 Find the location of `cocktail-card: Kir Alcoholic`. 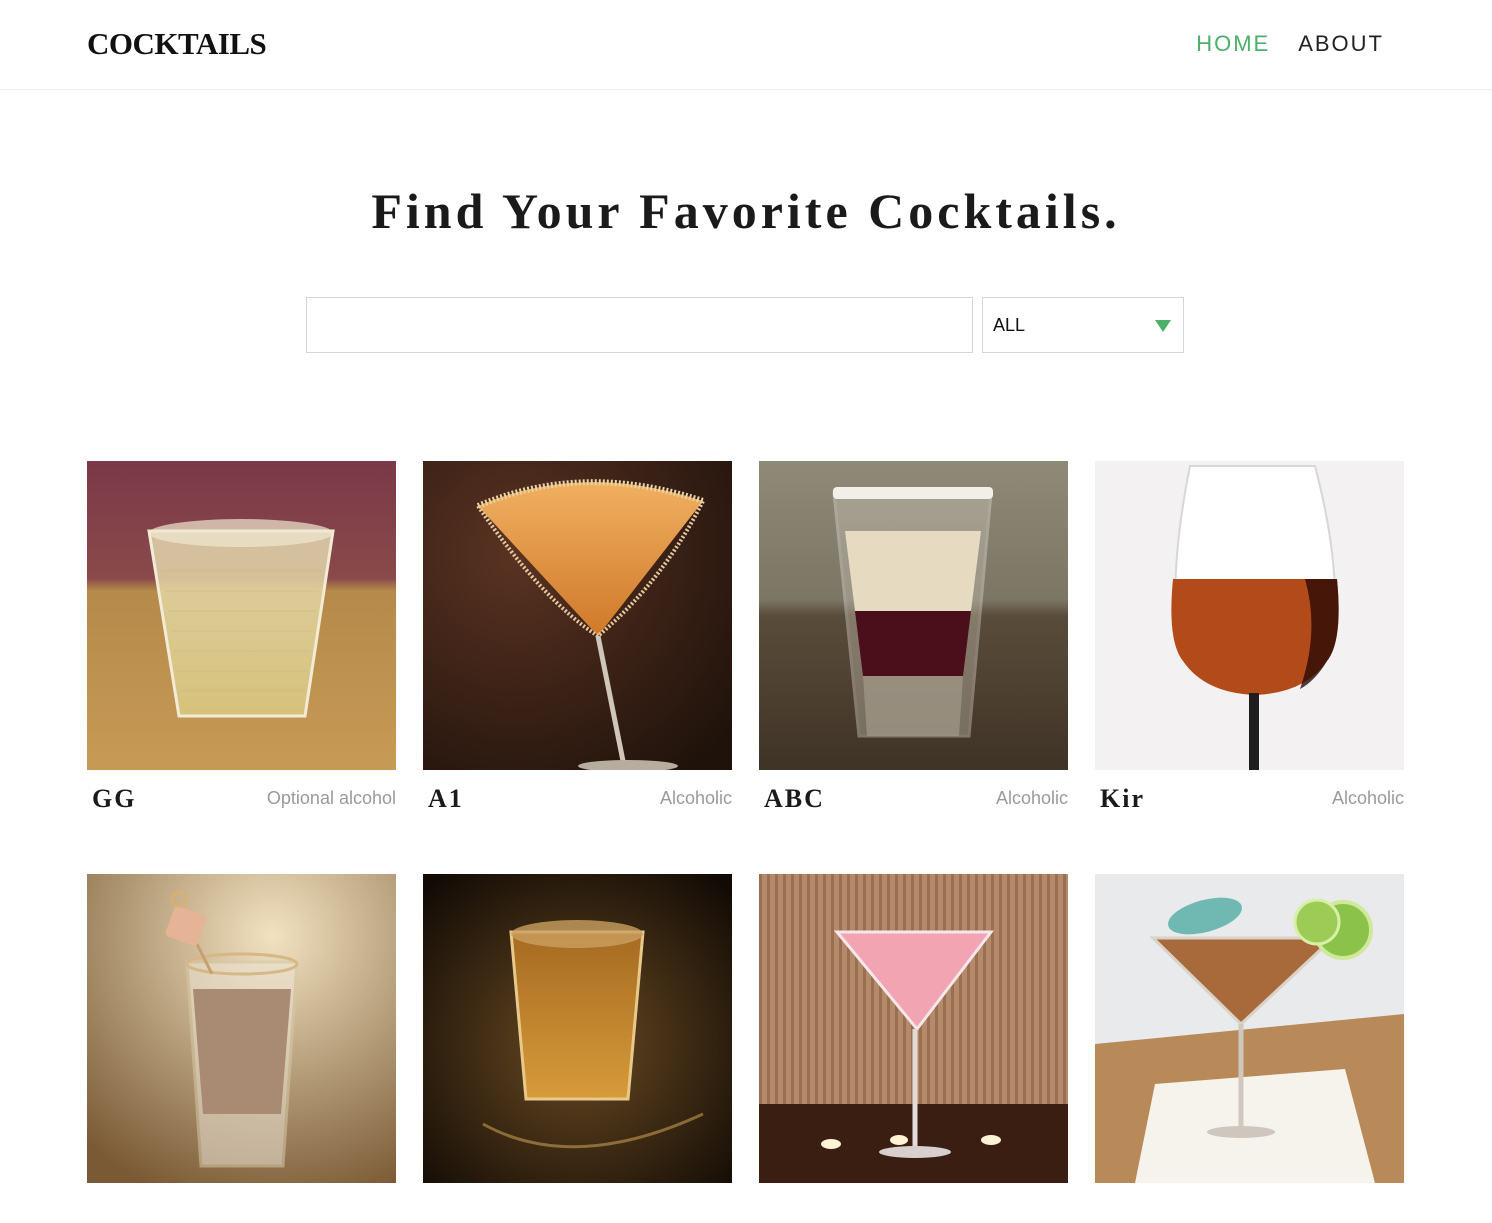

cocktail-card: Kir Alcoholic is located at coordinates (1249, 637).